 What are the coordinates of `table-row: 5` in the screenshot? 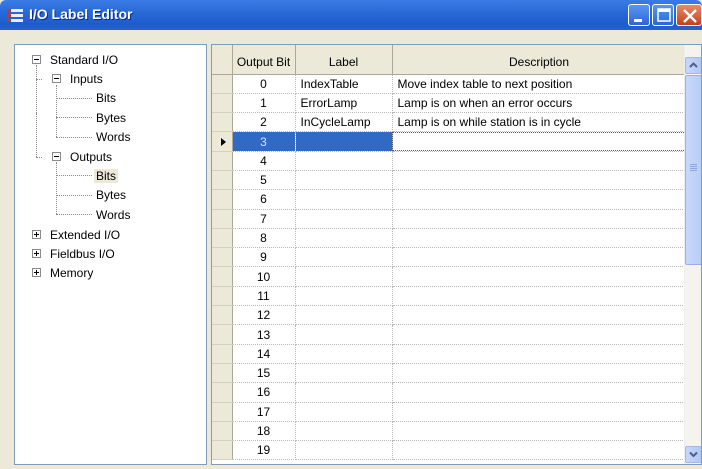 It's located at (449, 180).